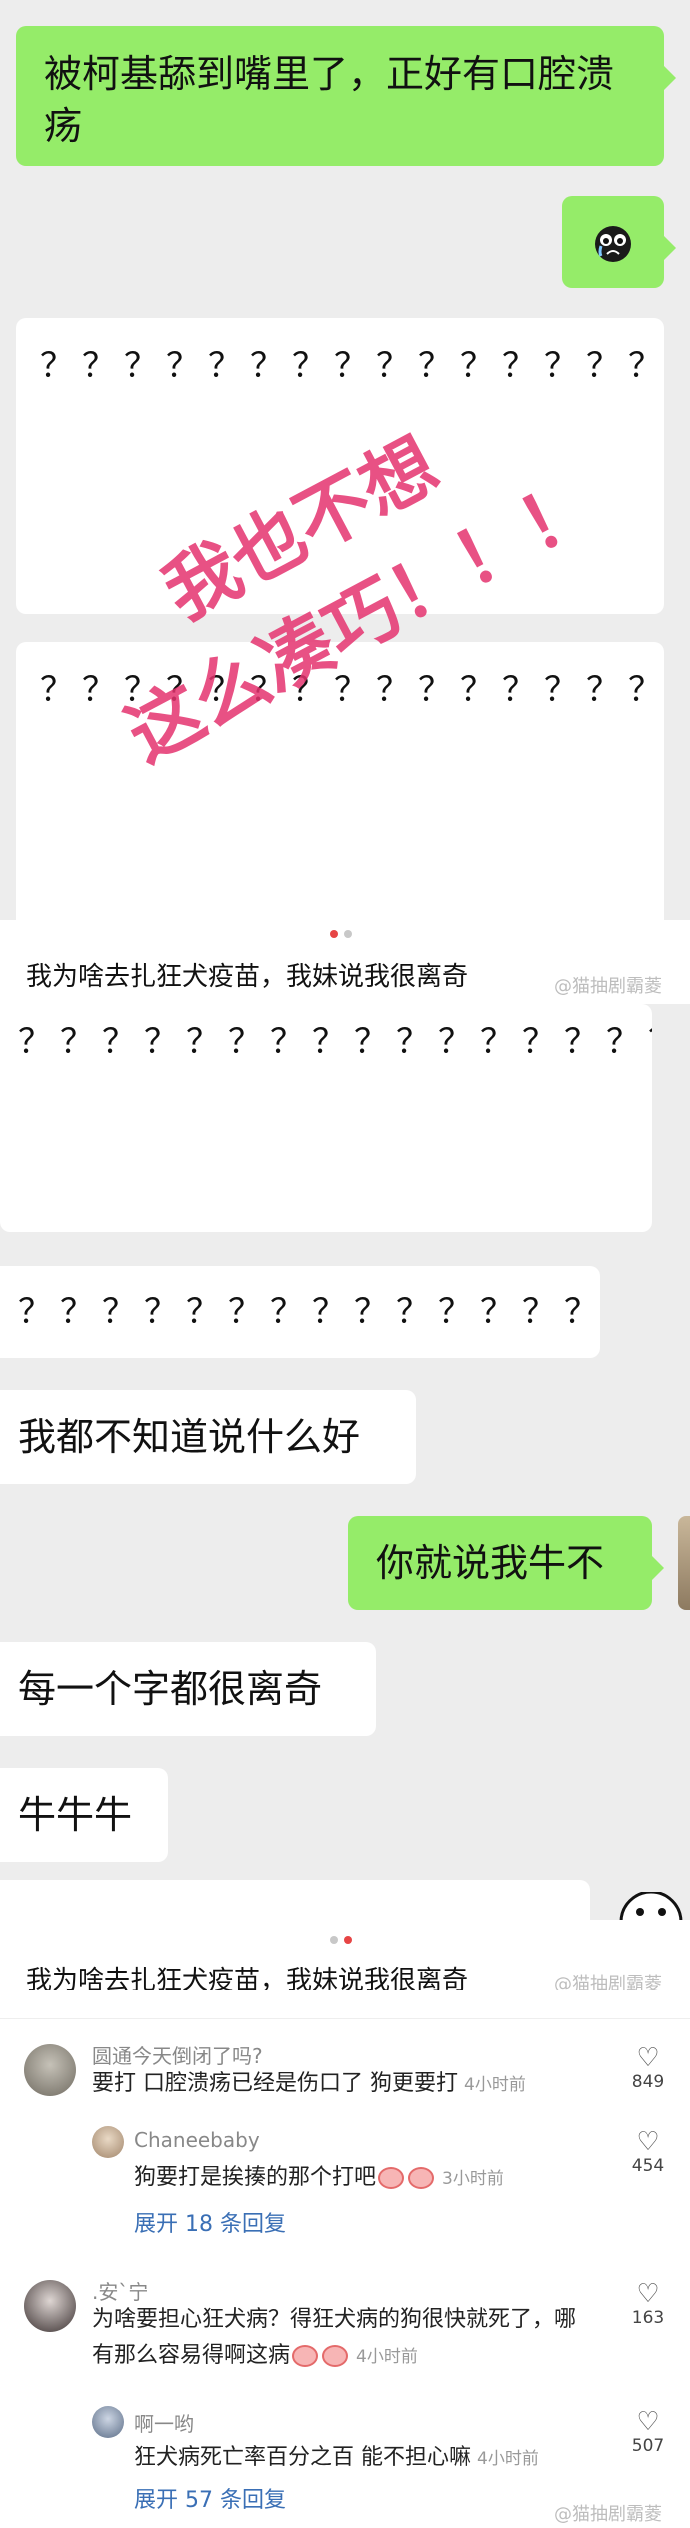  I want to click on message-bubble-self-1: 被柯基舔到嘴里了，正好有口腔溃疡, so click(346, 96).